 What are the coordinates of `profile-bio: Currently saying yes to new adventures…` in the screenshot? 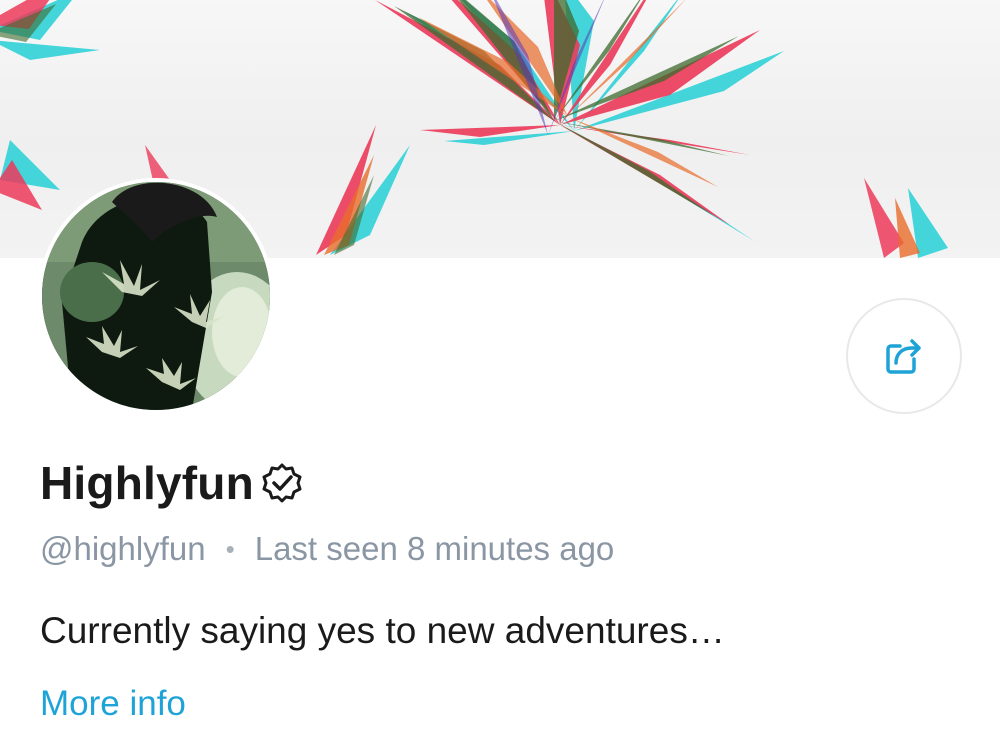 It's located at (382, 630).